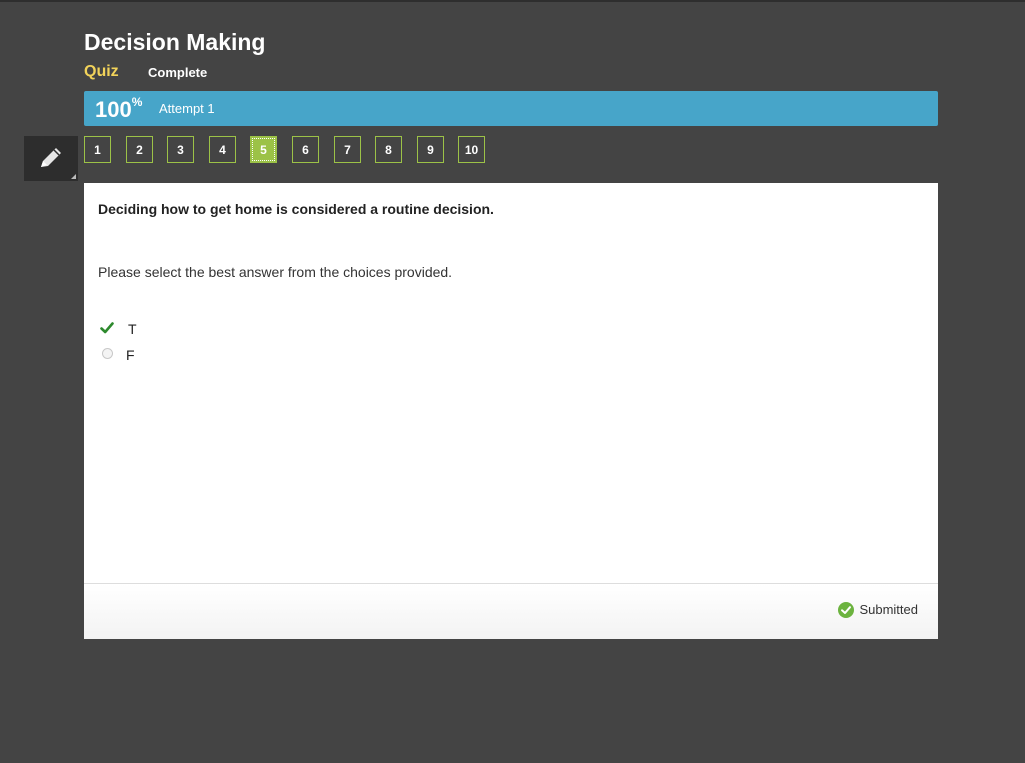  Describe the element at coordinates (107, 353) in the screenshot. I see `radio-icon` at that location.